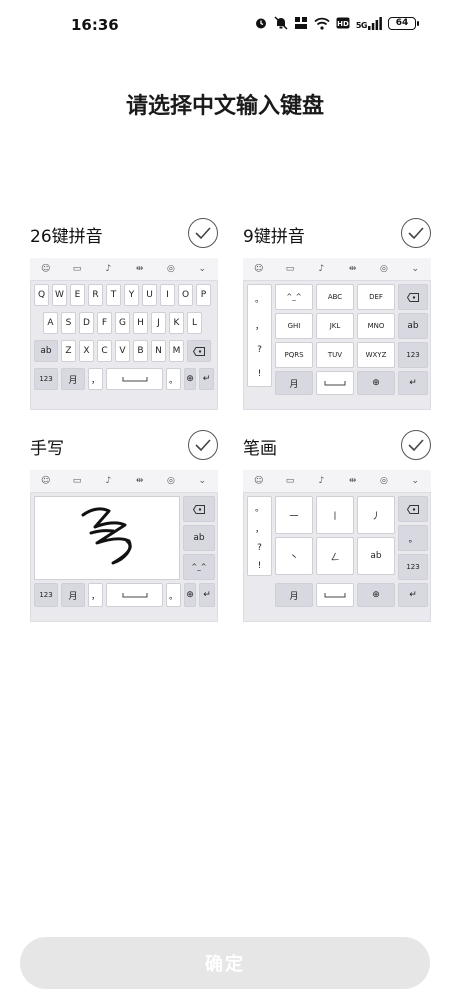  I want to click on key: P, so click(203, 295).